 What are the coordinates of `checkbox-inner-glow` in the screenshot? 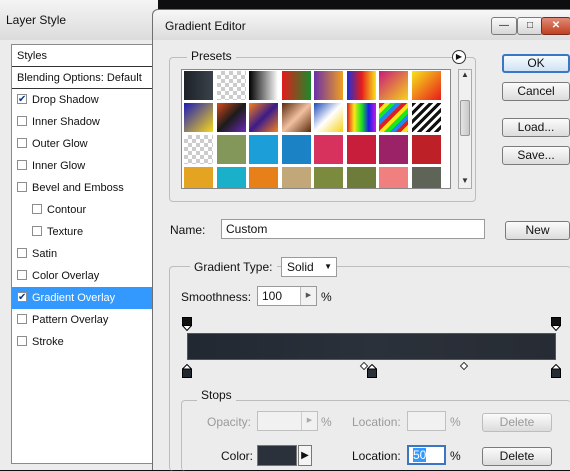 It's located at (22, 165).